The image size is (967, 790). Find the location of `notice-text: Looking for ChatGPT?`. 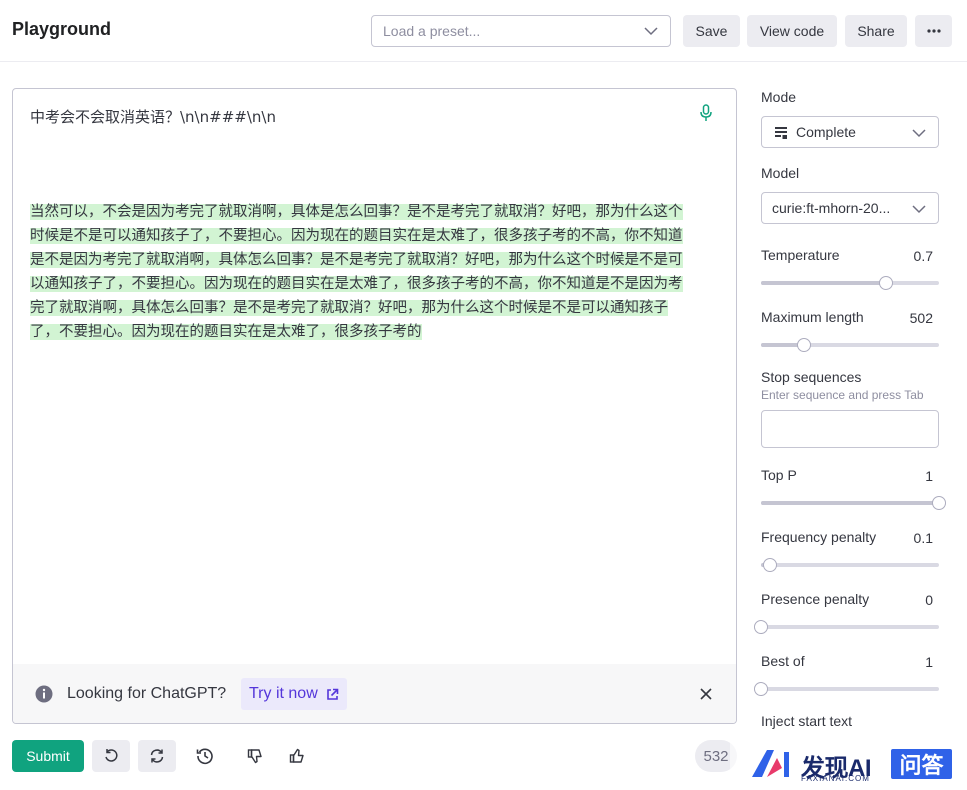

notice-text: Looking for ChatGPT? is located at coordinates (147, 693).